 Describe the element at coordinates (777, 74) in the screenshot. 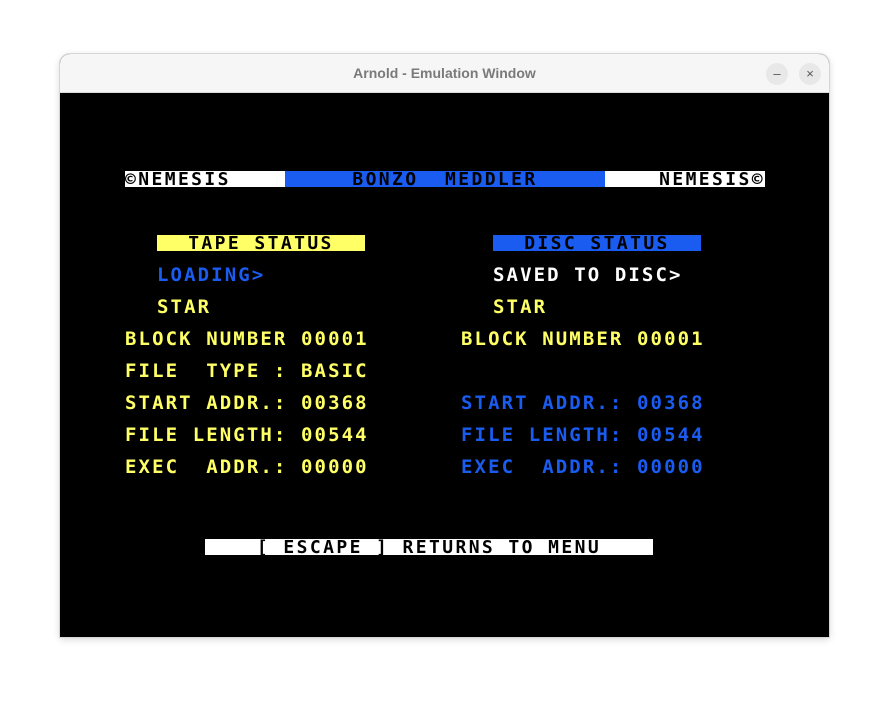

I see `minimize-button: –` at that location.